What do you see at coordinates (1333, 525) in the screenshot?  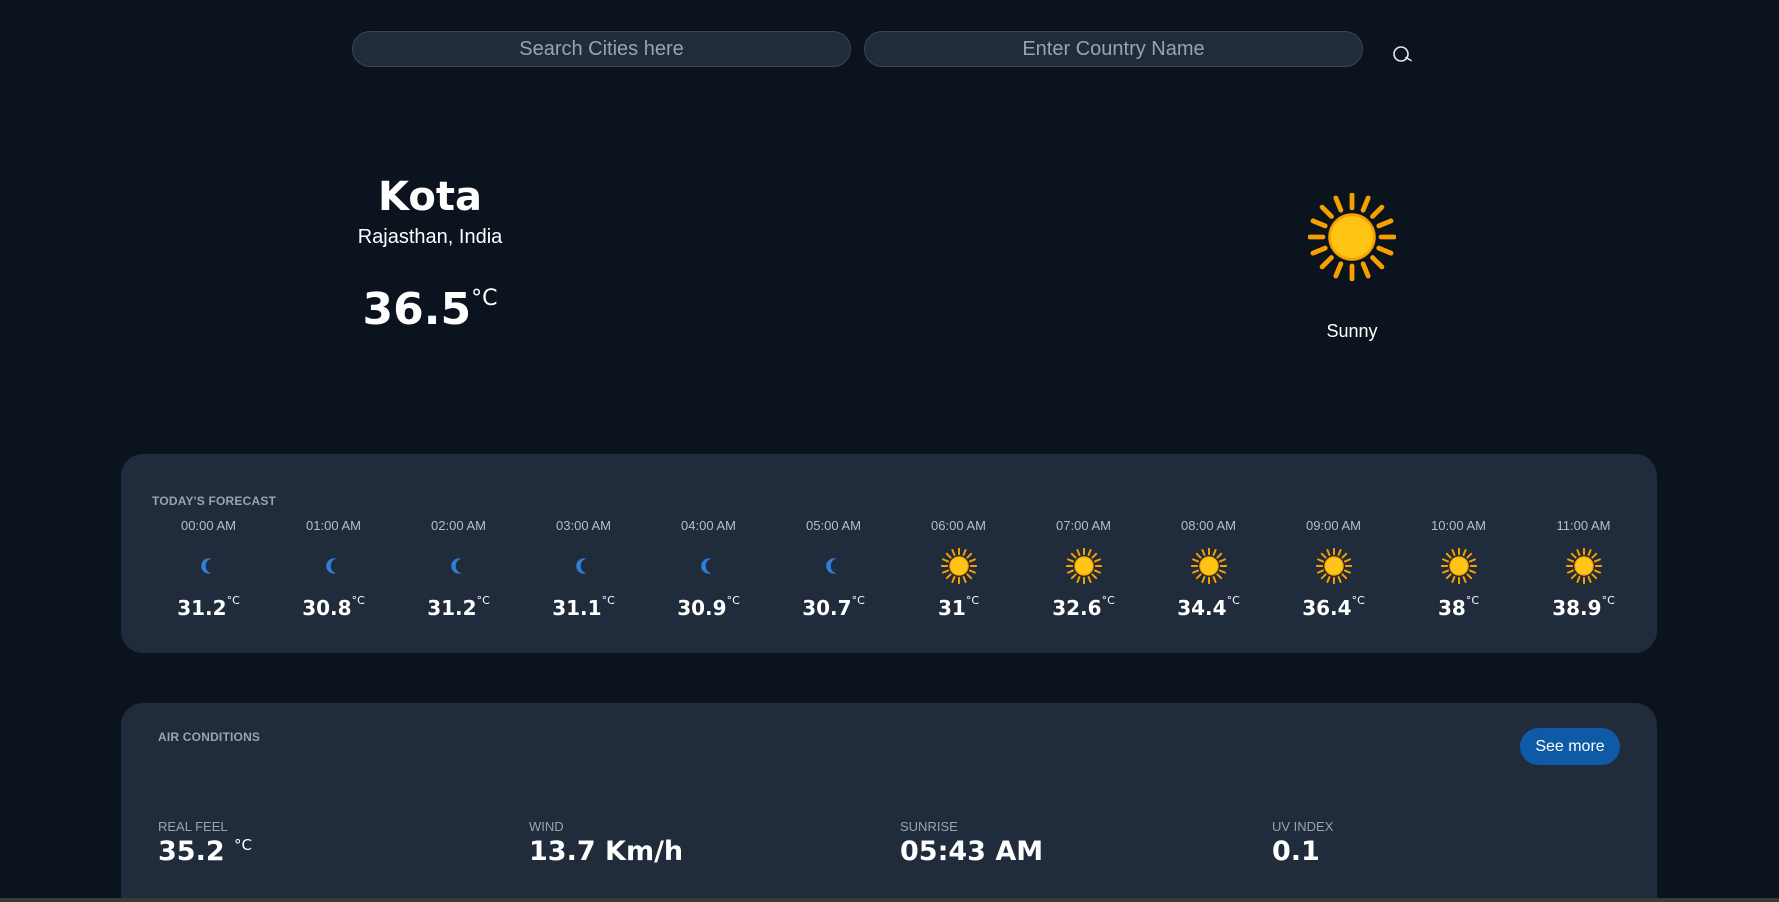 I see `forecast-hour-time: 09:00 AM` at bounding box center [1333, 525].